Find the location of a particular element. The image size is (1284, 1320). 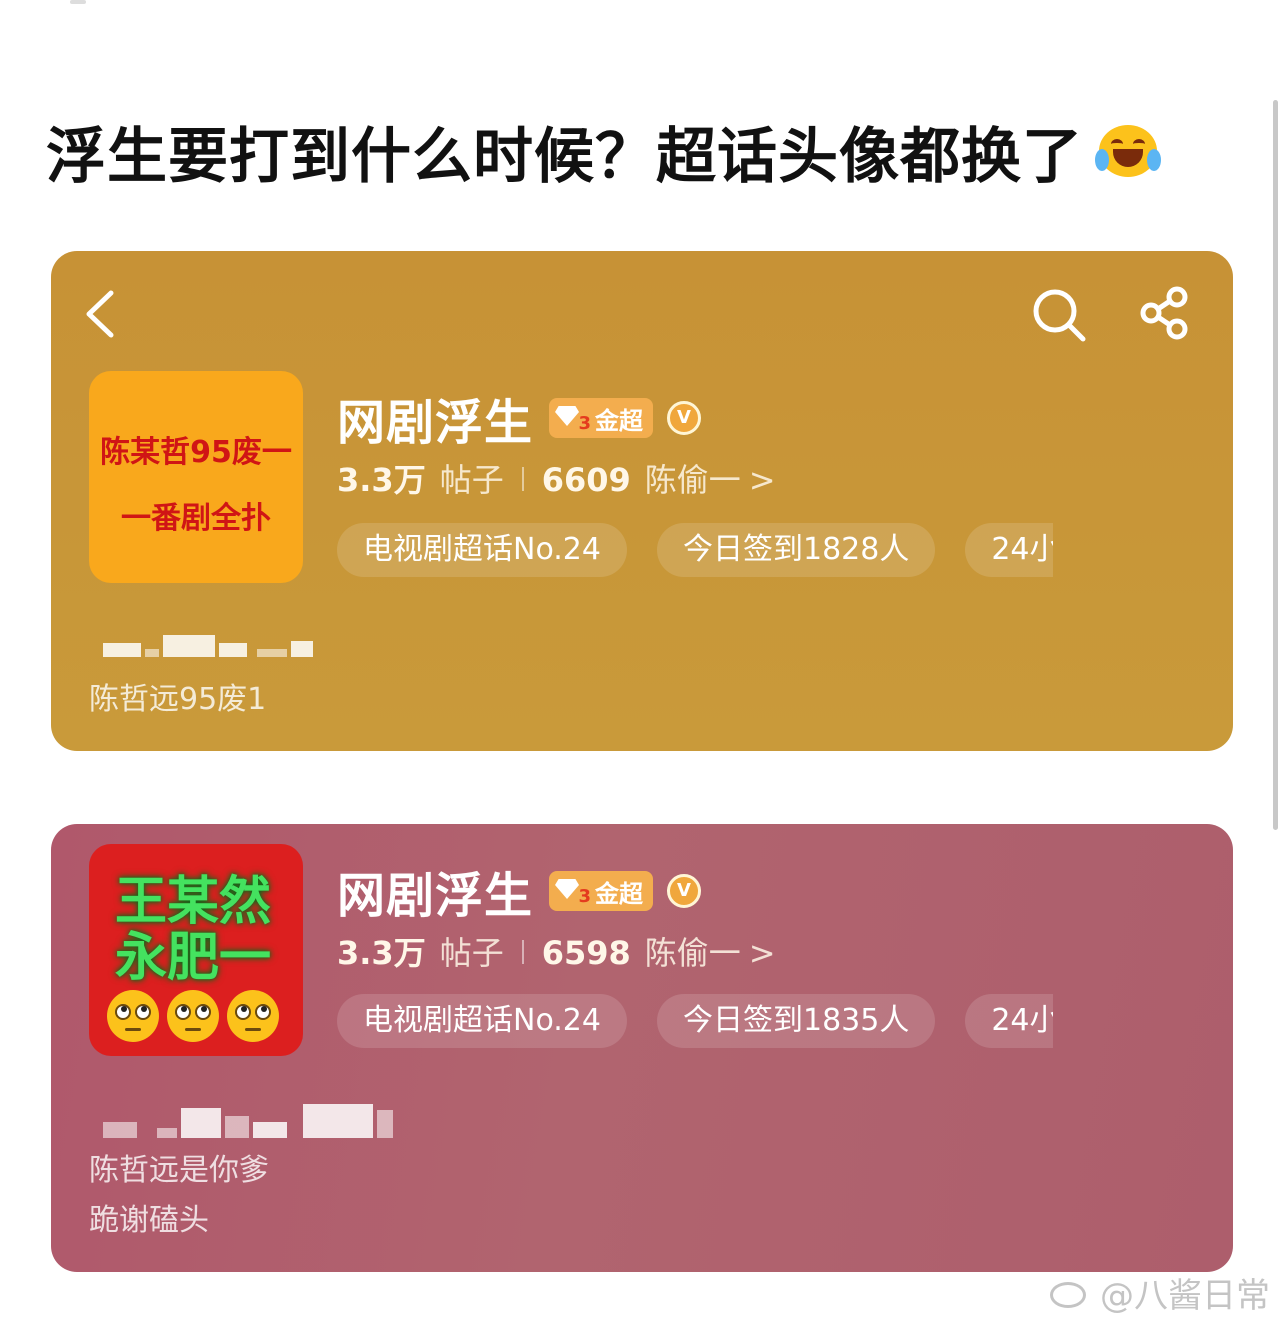

supertopic-avatar: 王某然 永肥一 is located at coordinates (196, 950).